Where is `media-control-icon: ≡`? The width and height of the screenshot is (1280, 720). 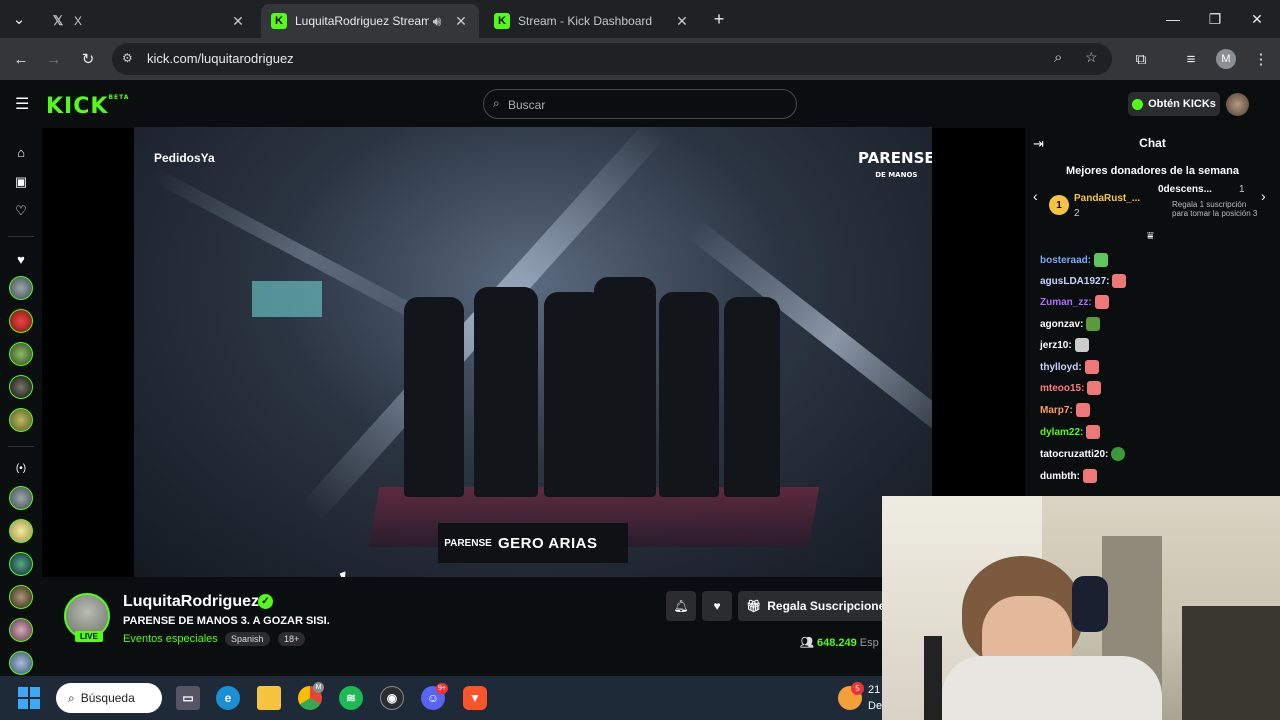
media-control-icon: ≡ is located at coordinates (1191, 59).